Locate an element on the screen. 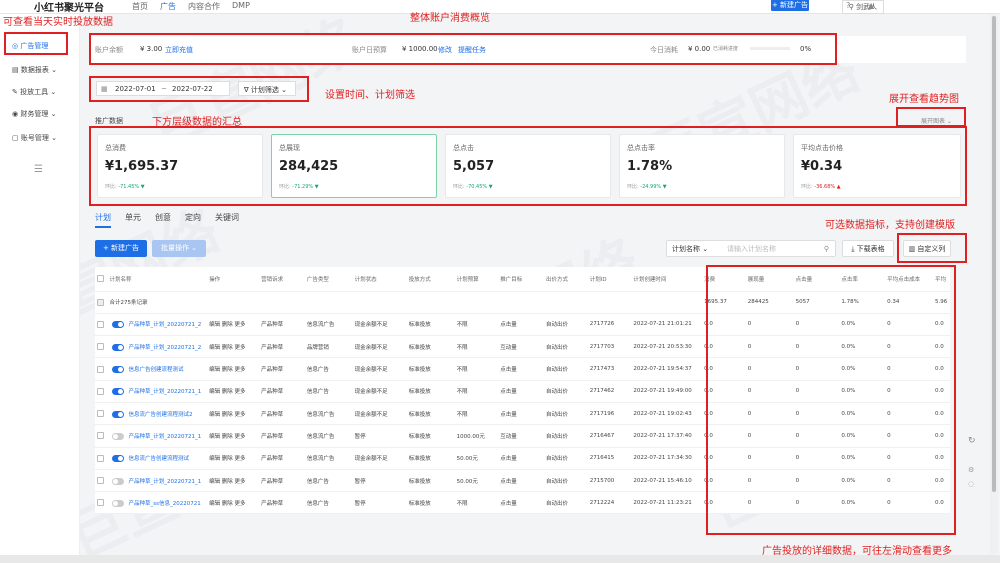 This screenshot has height=563, width=1000. budget-remind-link: 提醒任务 is located at coordinates (472, 50).